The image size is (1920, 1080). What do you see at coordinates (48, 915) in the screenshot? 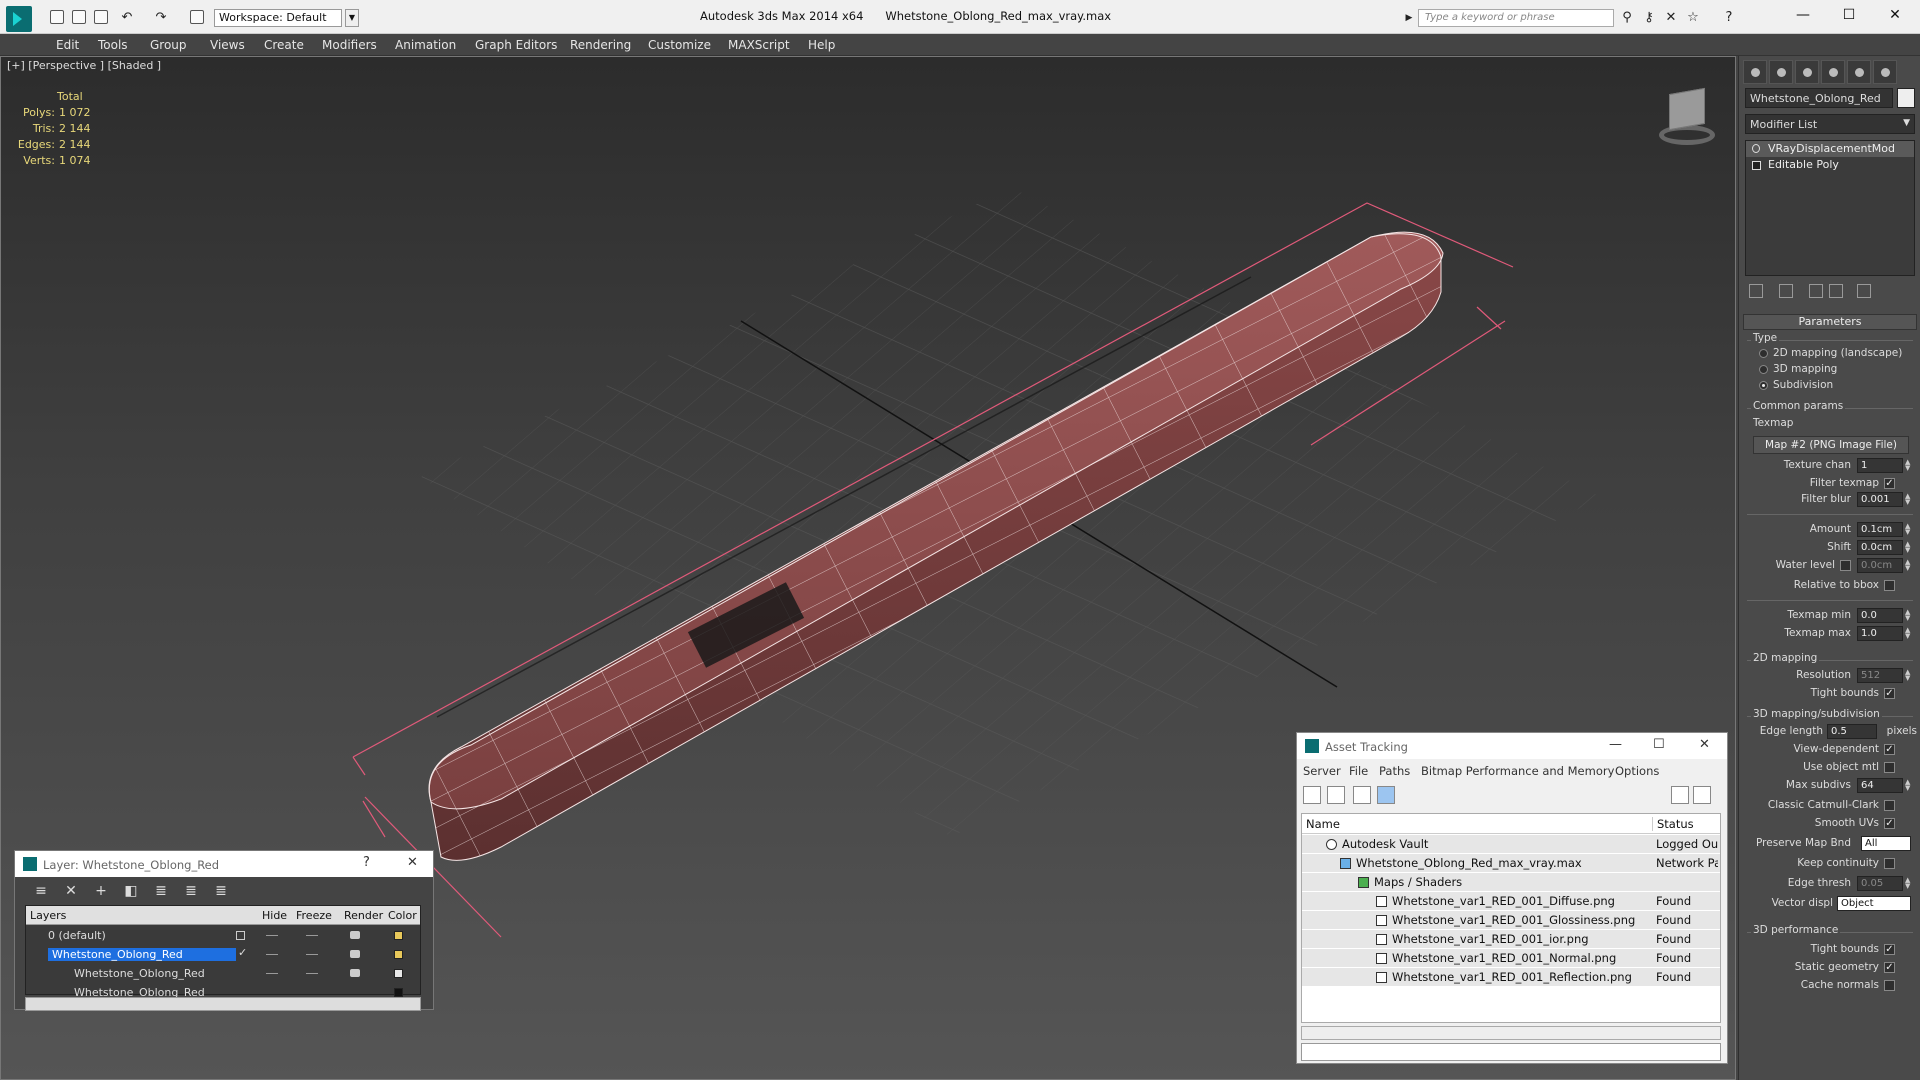
I see `col-layers: Layers` at bounding box center [48, 915].